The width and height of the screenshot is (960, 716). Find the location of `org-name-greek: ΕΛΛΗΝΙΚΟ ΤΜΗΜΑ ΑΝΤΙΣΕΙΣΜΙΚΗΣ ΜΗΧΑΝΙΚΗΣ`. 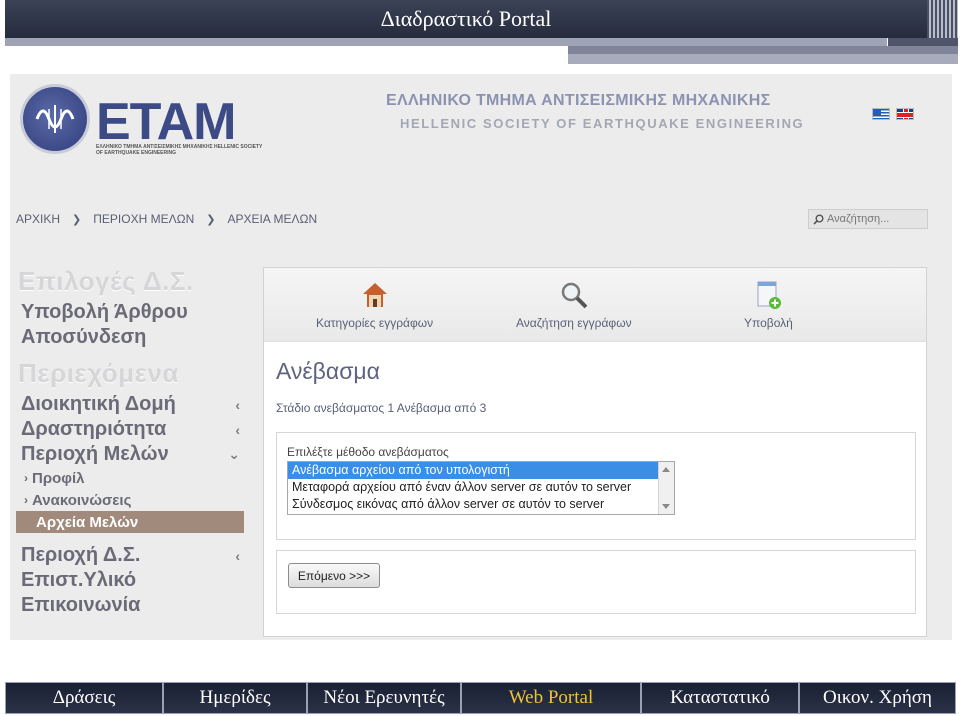

org-name-greek: ΕΛΛΗΝΙΚΟ ΤΜΗΜΑ ΑΝΤΙΣΕΙΣΜΙΚΗΣ ΜΗΧΑΝΙΚΗΣ is located at coordinates (578, 100).